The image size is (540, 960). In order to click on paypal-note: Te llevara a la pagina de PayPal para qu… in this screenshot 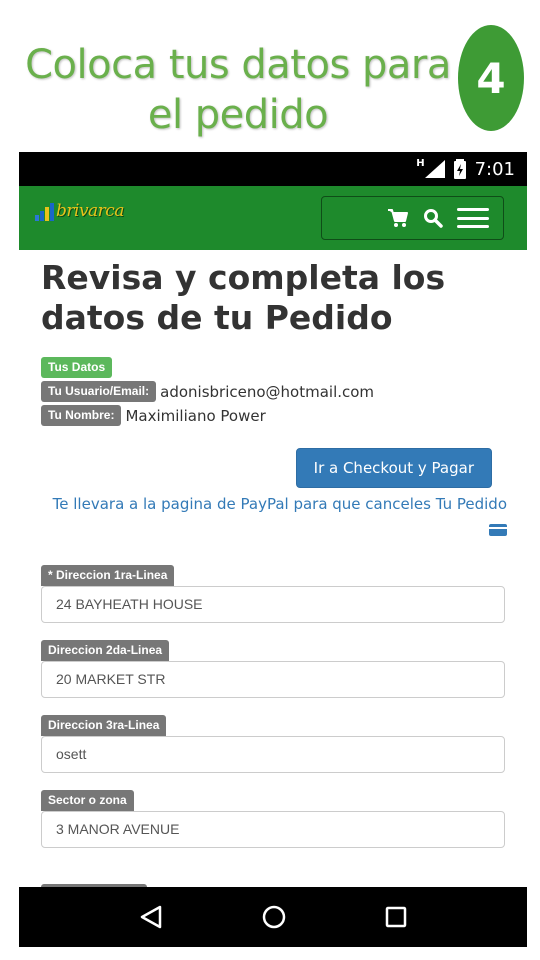, I will do `click(274, 517)`.